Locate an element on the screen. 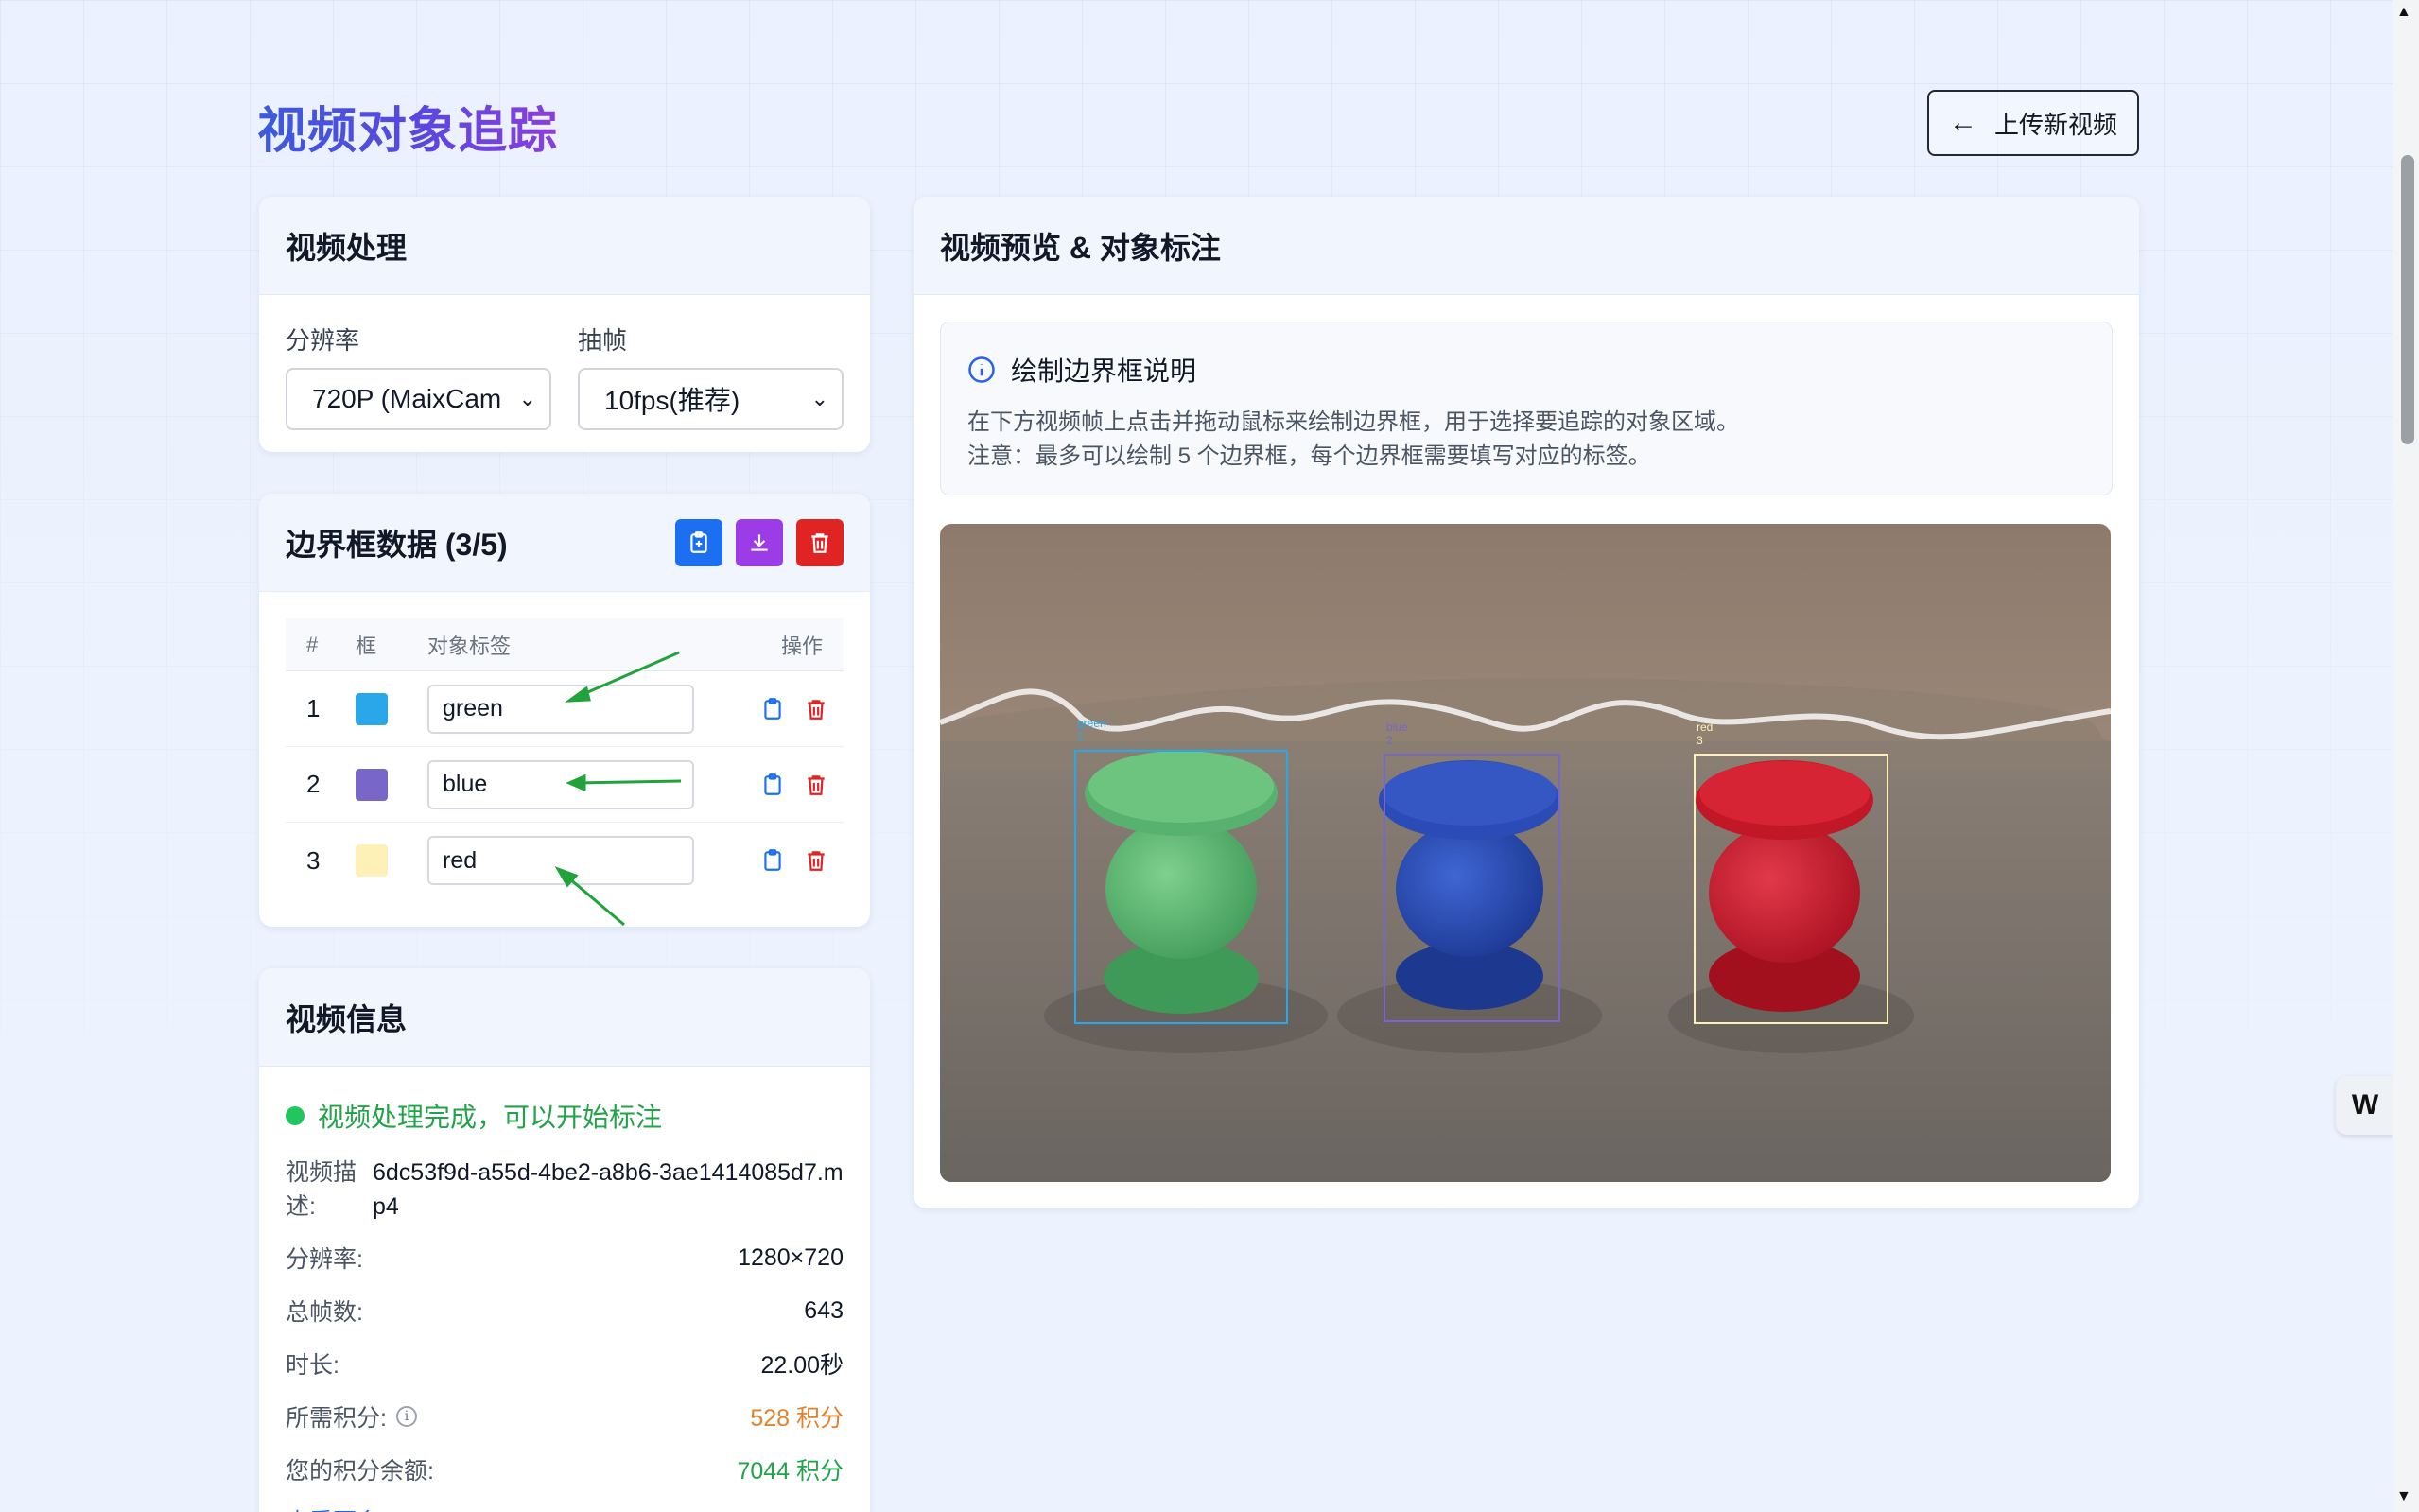  processing-title: 视频处理 is located at coordinates (564, 246).